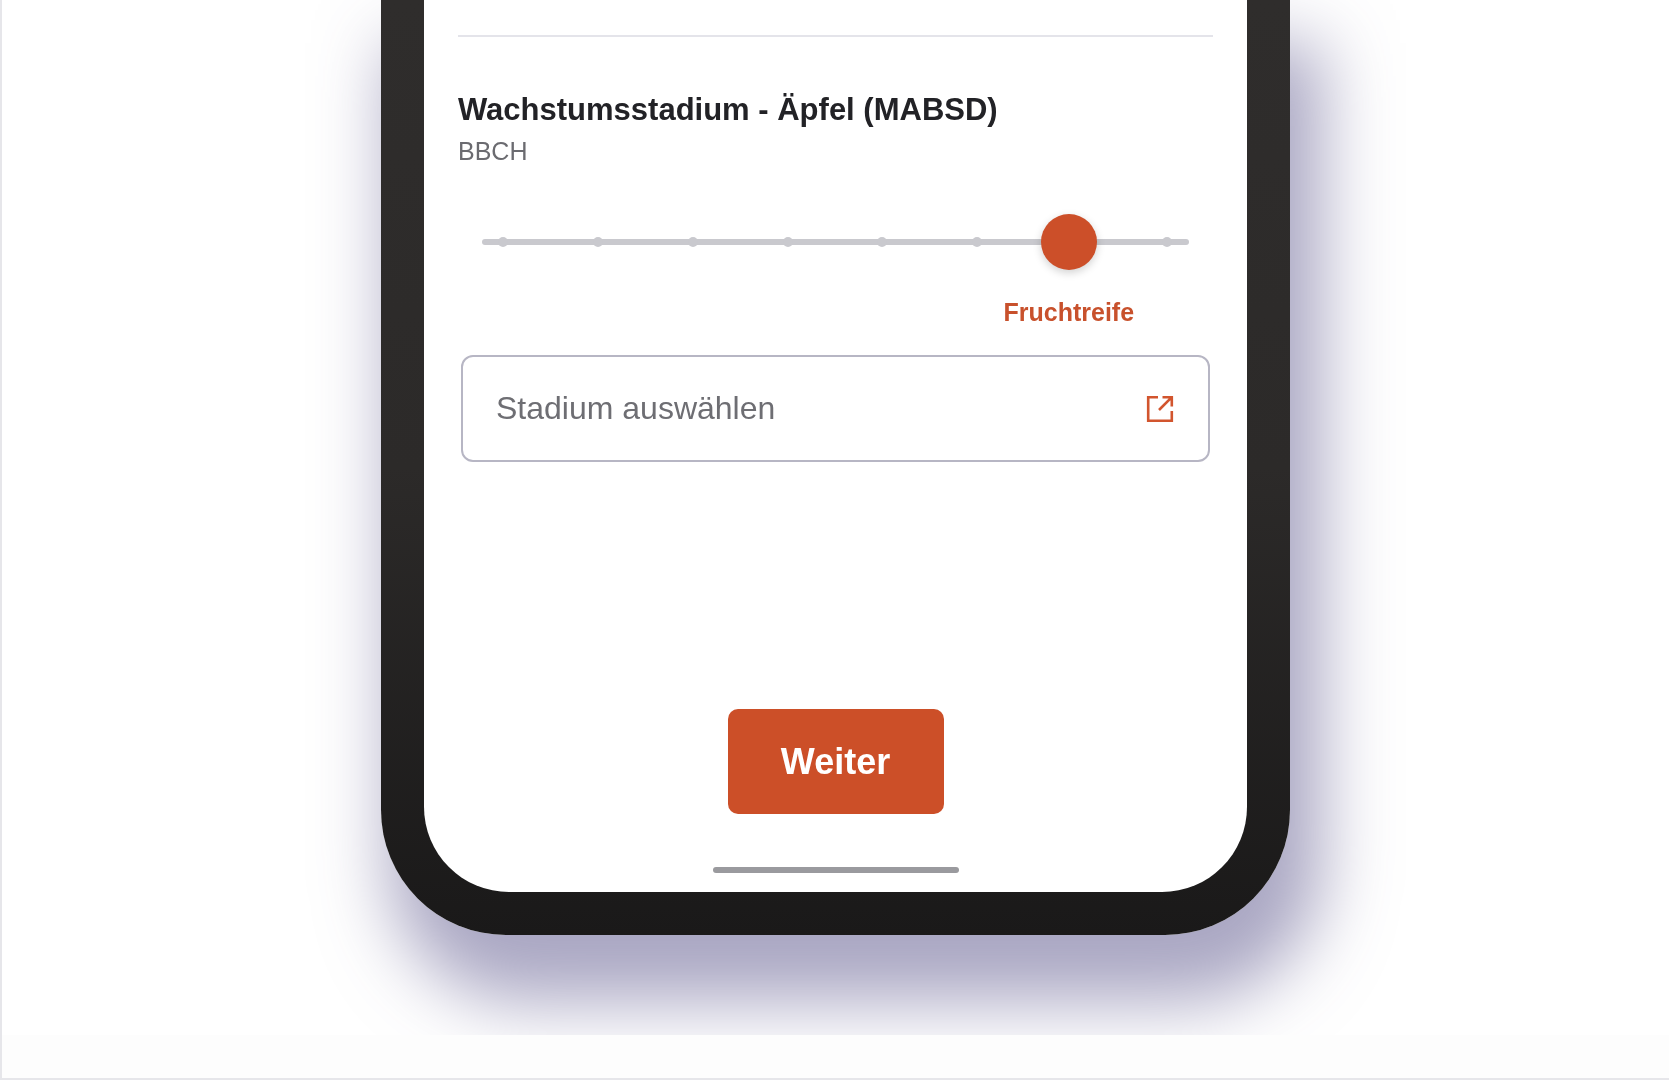  I want to click on slider-thumb, so click(1068, 242).